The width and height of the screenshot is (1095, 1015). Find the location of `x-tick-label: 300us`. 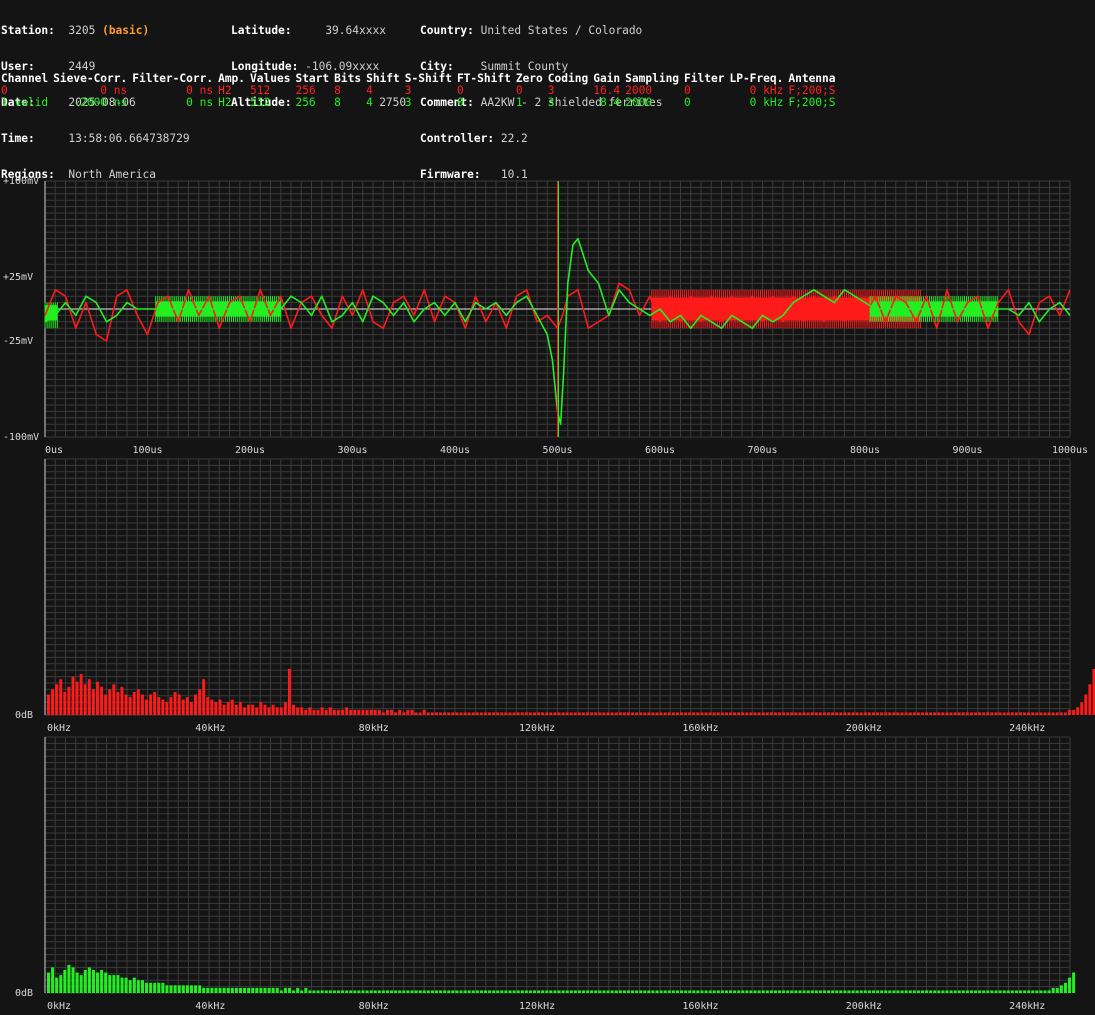

x-tick-label: 300us is located at coordinates (352, 450).